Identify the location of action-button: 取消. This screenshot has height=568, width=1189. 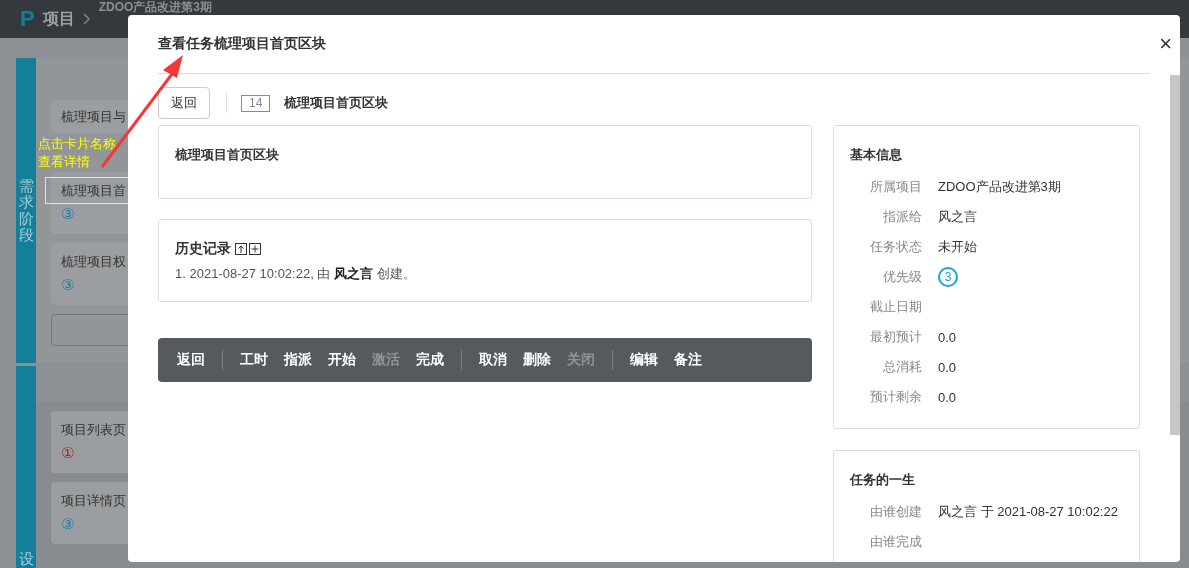
(493, 360).